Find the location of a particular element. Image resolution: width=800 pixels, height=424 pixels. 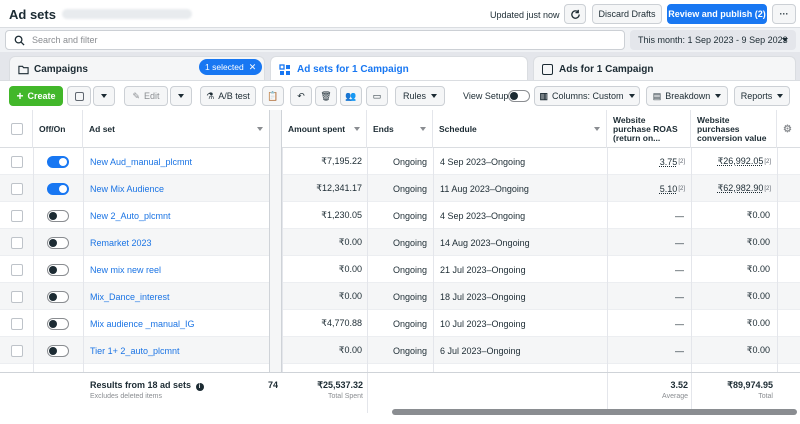

select-all-checkbox is located at coordinates (17, 129).